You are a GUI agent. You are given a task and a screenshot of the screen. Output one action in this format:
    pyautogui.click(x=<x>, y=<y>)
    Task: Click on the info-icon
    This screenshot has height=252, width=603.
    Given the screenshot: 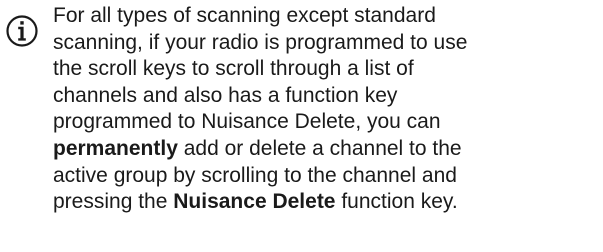 What is the action you would take?
    pyautogui.click(x=22, y=31)
    